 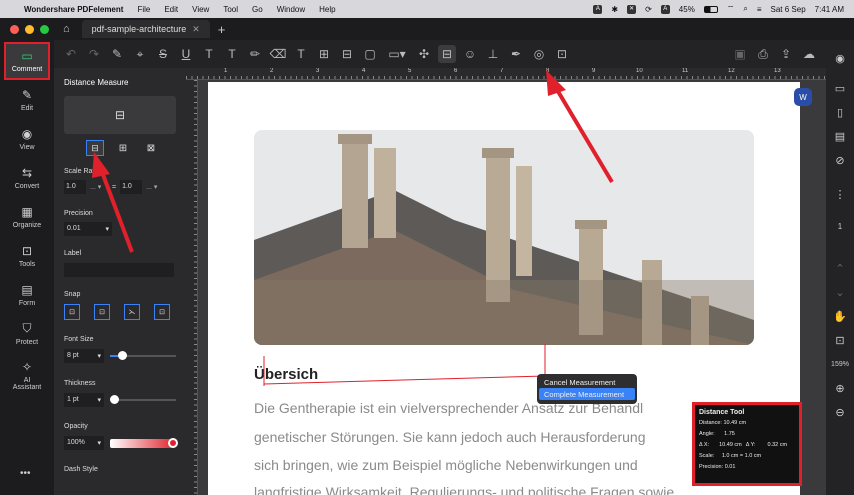 What do you see at coordinates (27, 61) in the screenshot?
I see `nav-comment: ▭ Comment` at bounding box center [27, 61].